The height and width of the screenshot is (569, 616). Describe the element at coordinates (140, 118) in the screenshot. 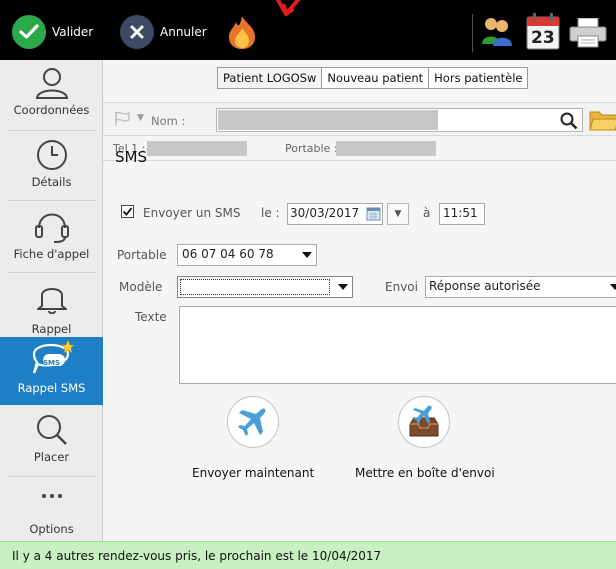

I see `chevron-down-icon: ▼` at that location.